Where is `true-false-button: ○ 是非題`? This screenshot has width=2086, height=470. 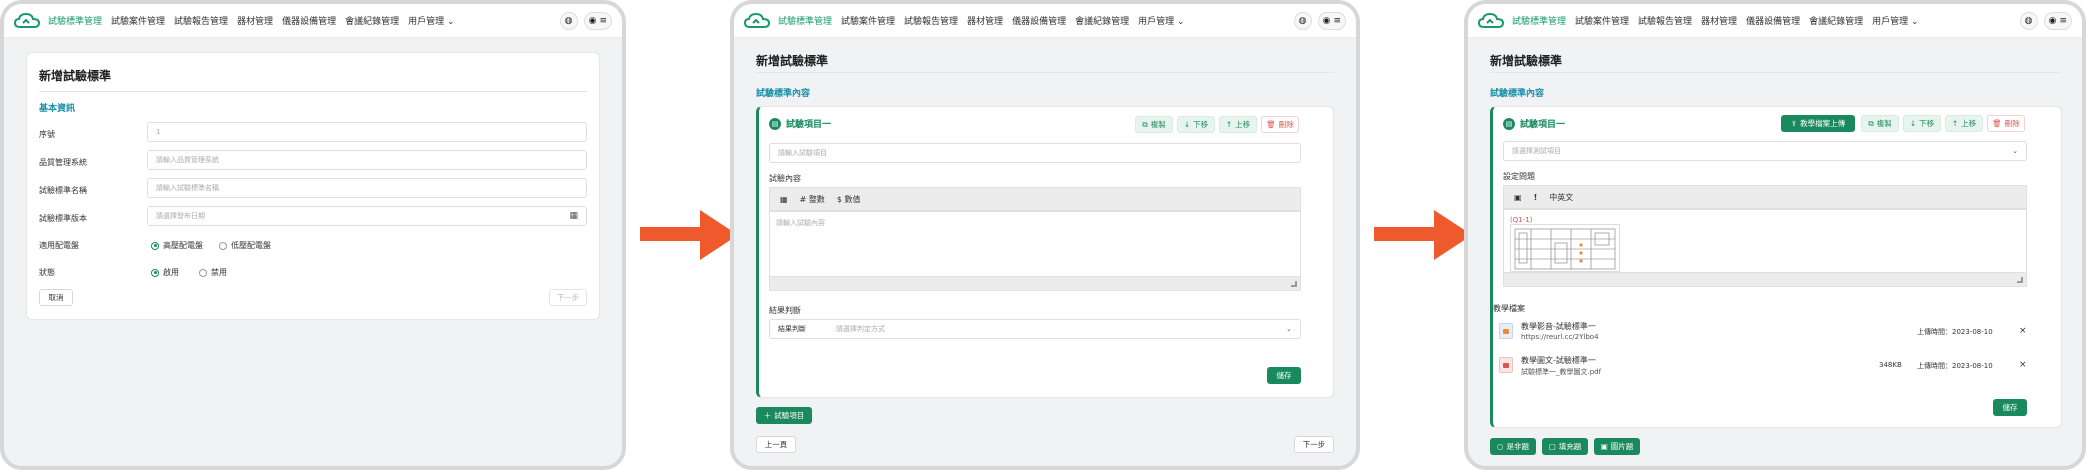
true-false-button: ○ 是非題 is located at coordinates (1513, 446).